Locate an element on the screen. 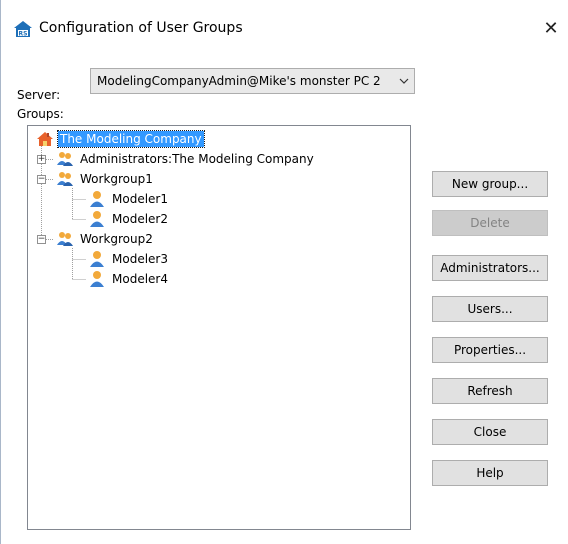  server-select: ModelingCompanyAdmin@Mike's monster PC 2 is located at coordinates (252, 81).